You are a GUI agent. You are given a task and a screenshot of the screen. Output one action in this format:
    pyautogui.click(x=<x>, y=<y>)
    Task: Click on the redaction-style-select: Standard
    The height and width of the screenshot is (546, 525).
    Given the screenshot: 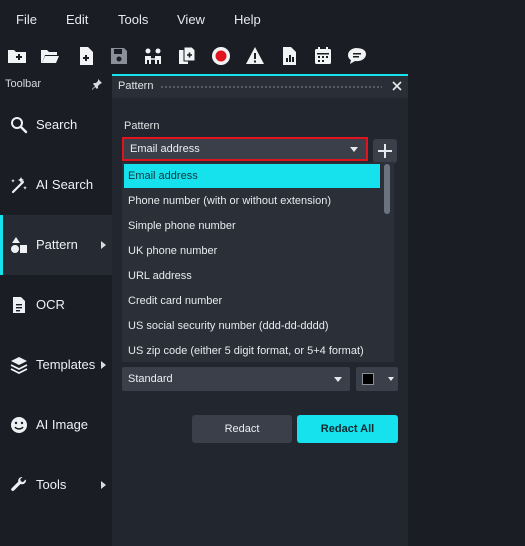 What is the action you would take?
    pyautogui.click(x=236, y=379)
    